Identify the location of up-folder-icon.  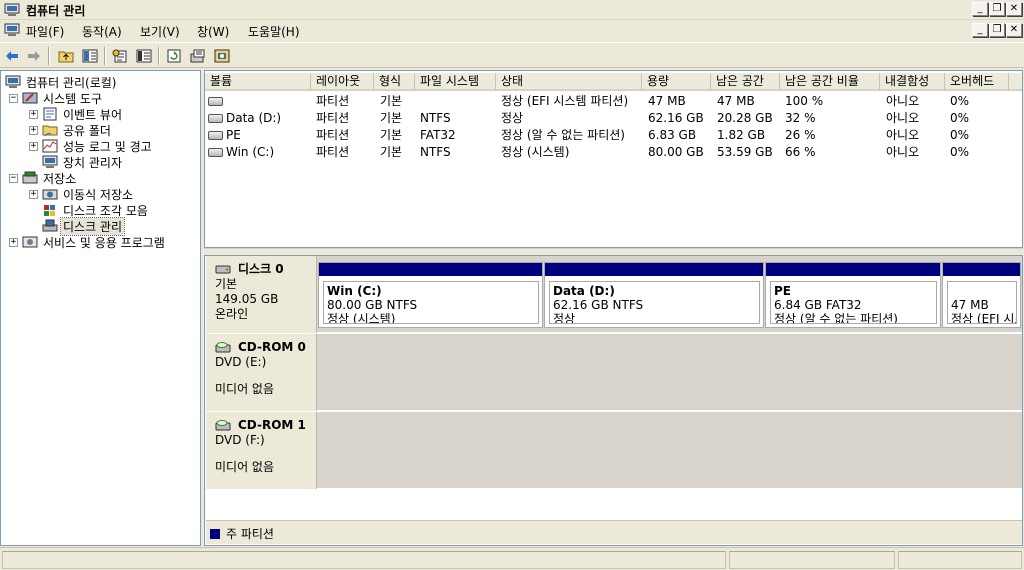
(66, 56).